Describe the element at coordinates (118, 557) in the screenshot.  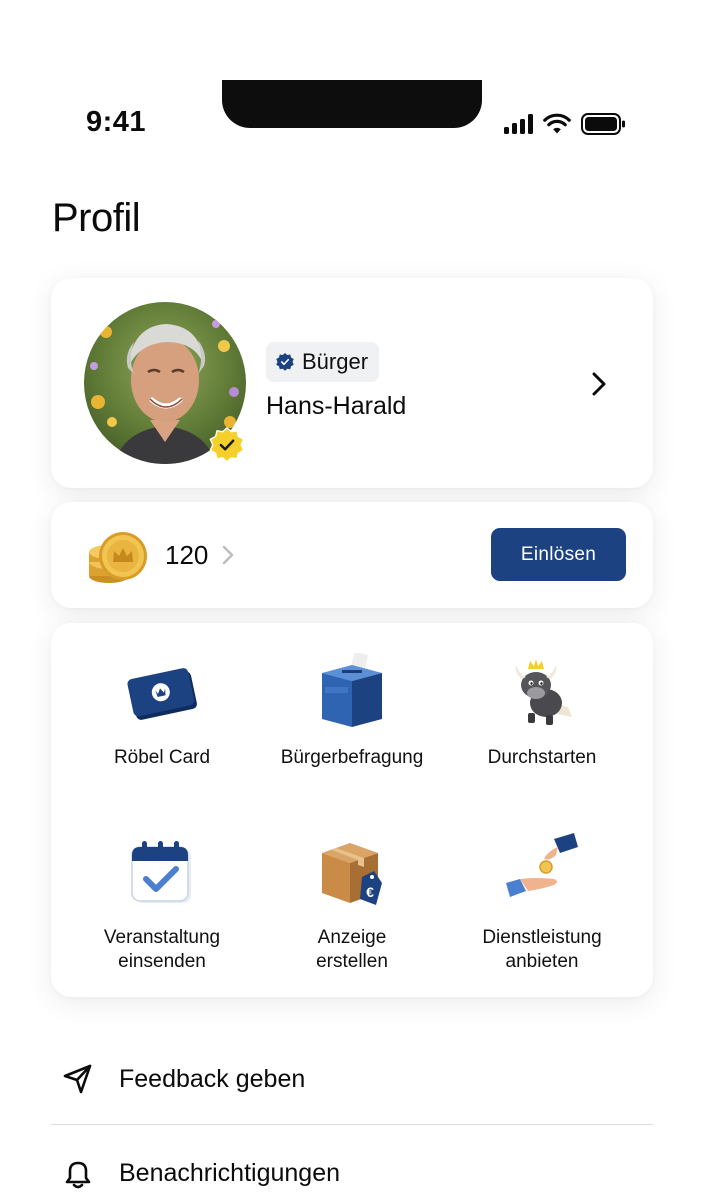
I see `coin-stack-icon` at that location.